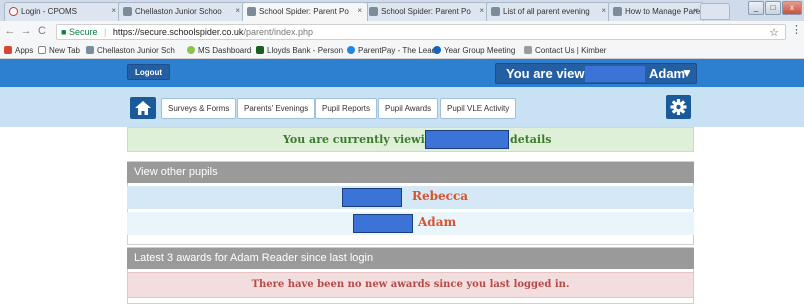  What do you see at coordinates (410, 197) in the screenshot?
I see `pupil-list-item: Rebecca` at bounding box center [410, 197].